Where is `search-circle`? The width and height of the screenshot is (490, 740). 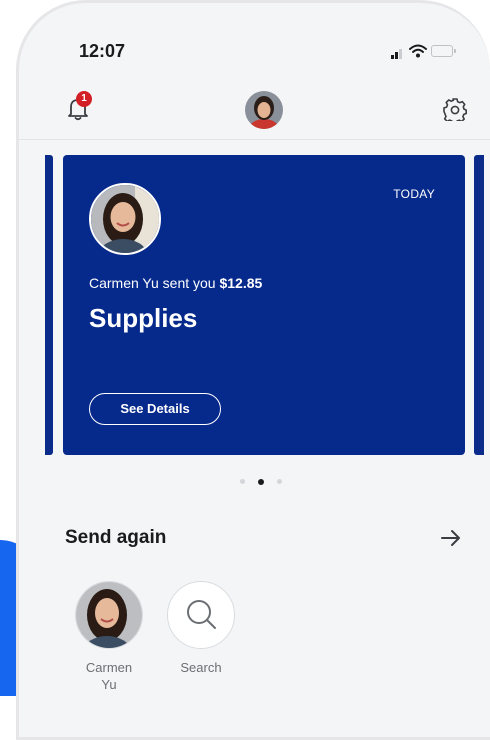 search-circle is located at coordinates (201, 615).